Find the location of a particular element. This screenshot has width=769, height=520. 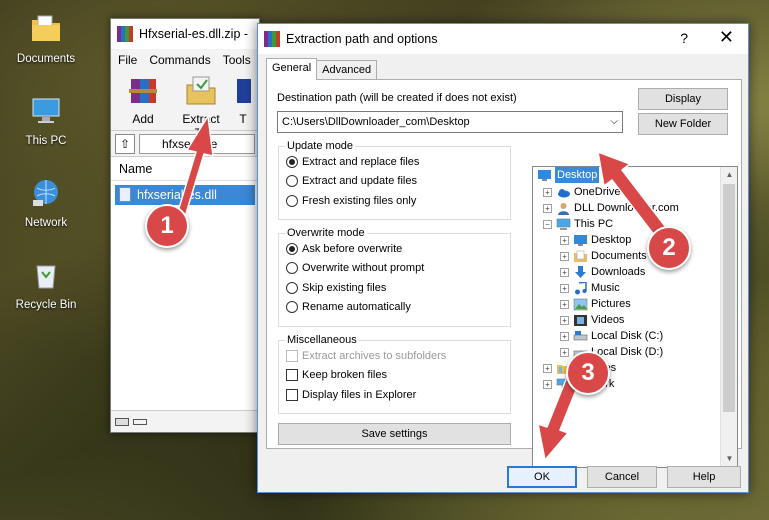

tab-general: General is located at coordinates (292, 69).